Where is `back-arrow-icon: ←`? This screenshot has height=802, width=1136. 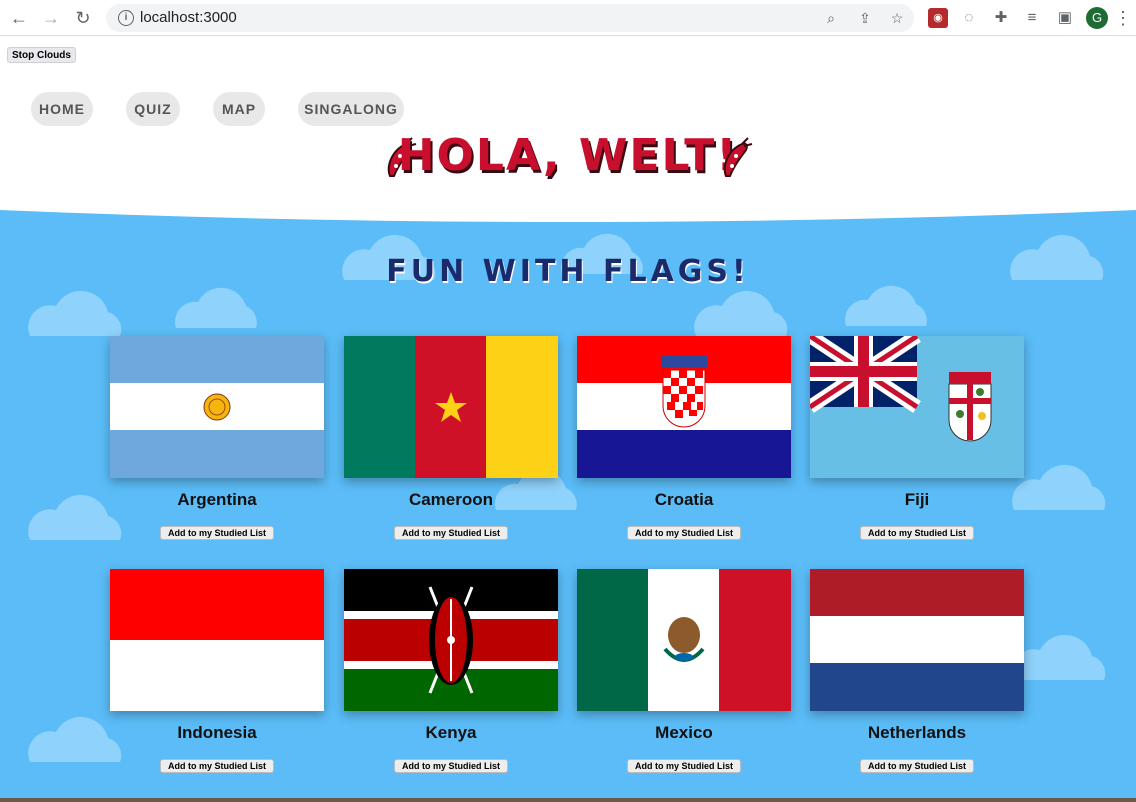 back-arrow-icon: ← is located at coordinates (19, 18).